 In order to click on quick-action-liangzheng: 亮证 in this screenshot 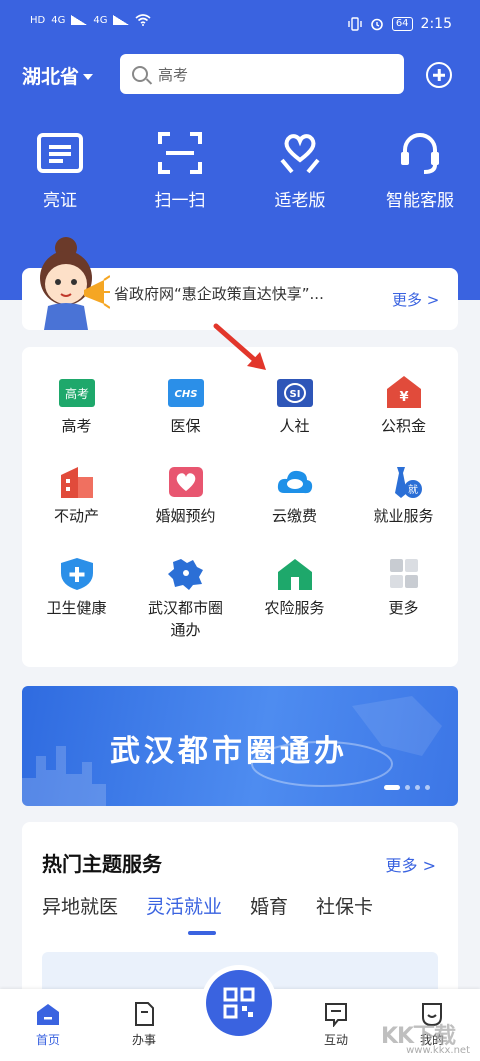, I will do `click(60, 175)`.